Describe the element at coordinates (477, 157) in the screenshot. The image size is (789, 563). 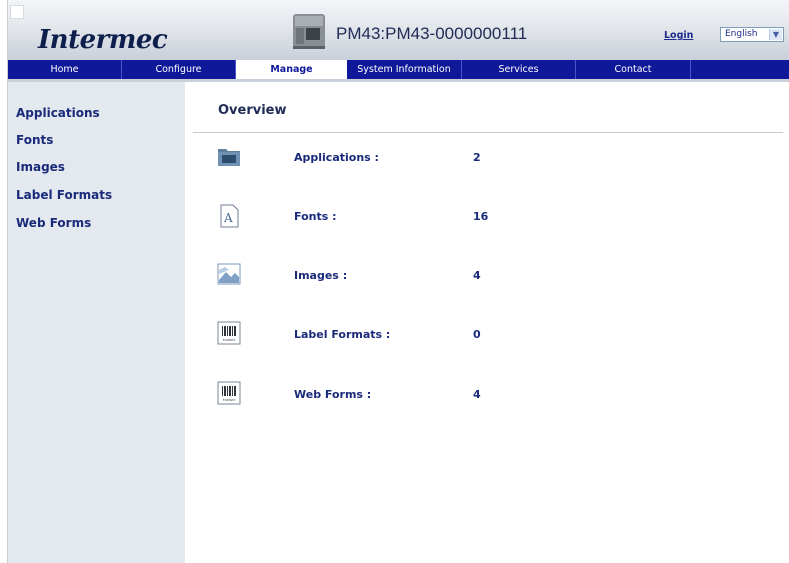
I see `overview-applications-count: 2` at that location.